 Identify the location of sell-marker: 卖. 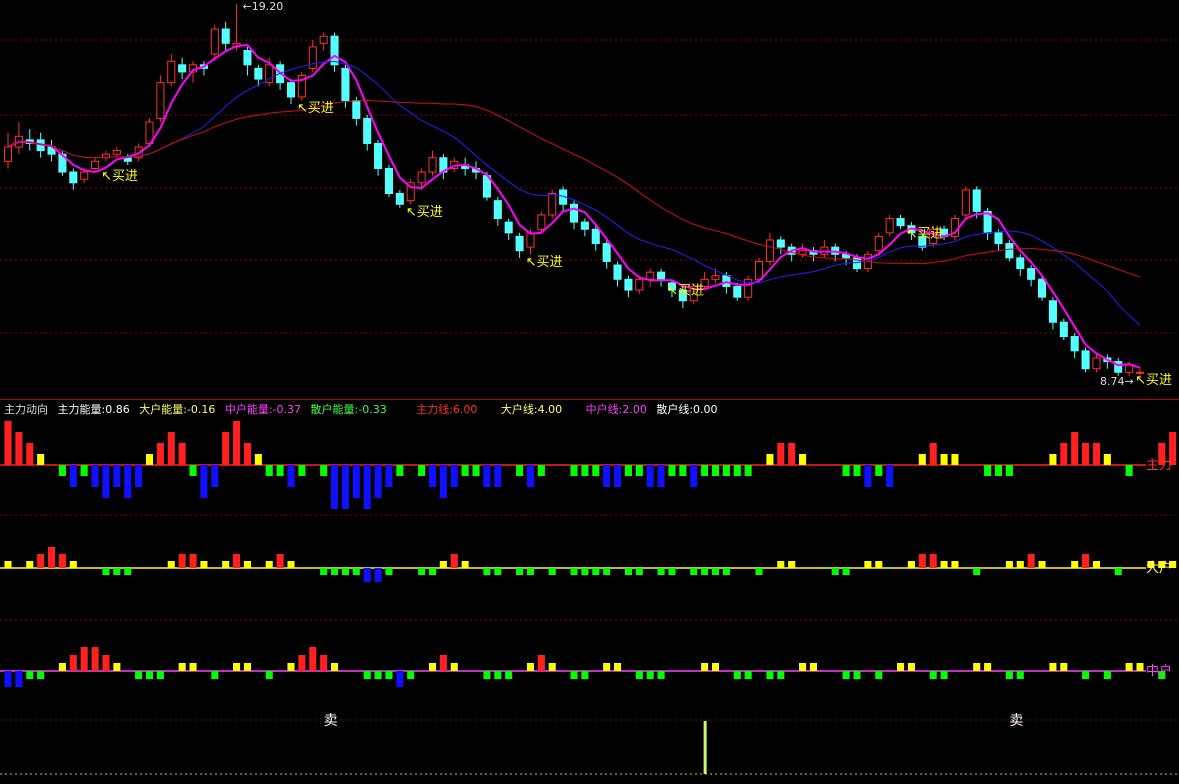
(331, 721).